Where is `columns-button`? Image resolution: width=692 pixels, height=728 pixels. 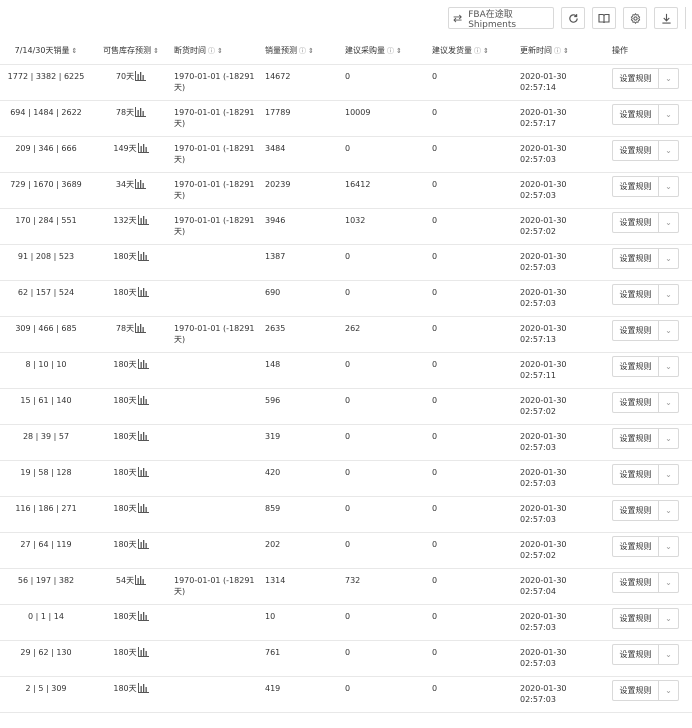 columns-button is located at coordinates (604, 18).